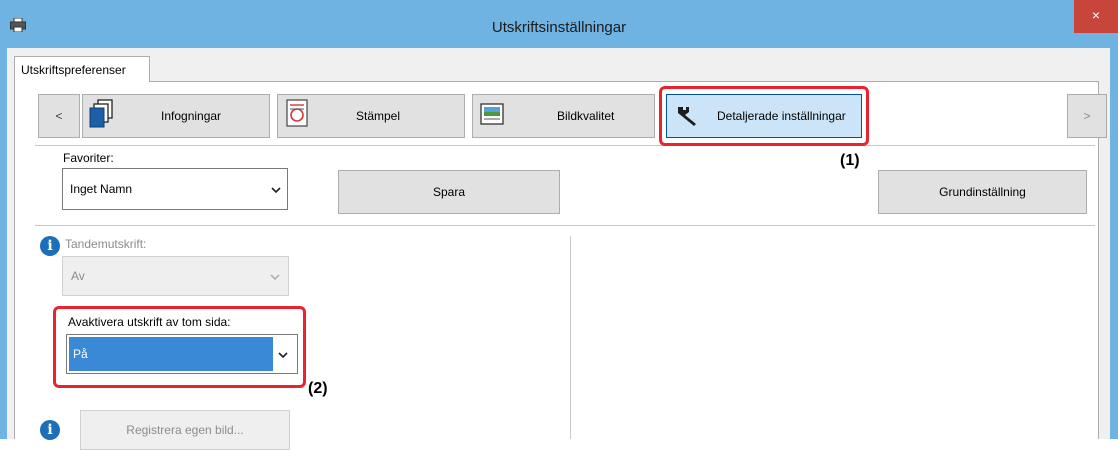  What do you see at coordinates (586, 116) in the screenshot?
I see `toolbar-button-label: Bildkvalitet` at bounding box center [586, 116].